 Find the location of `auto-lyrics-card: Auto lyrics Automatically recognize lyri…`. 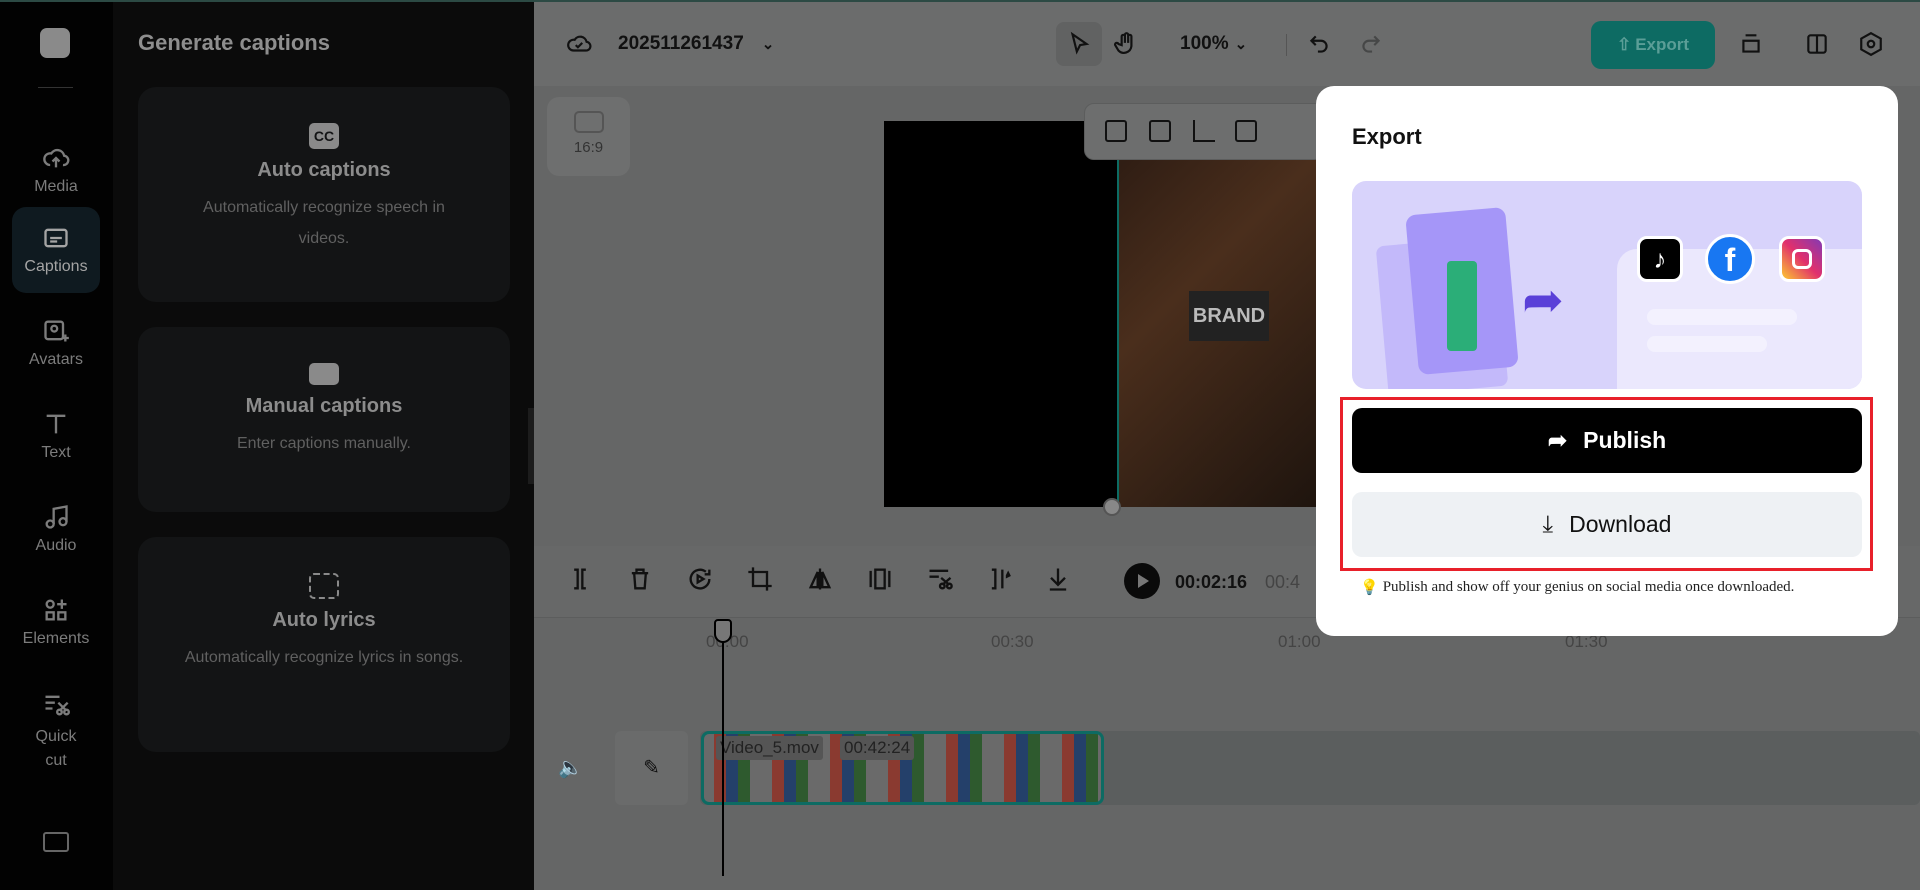

auto-lyrics-card: Auto lyrics Automatically recognize lyri… is located at coordinates (324, 644).